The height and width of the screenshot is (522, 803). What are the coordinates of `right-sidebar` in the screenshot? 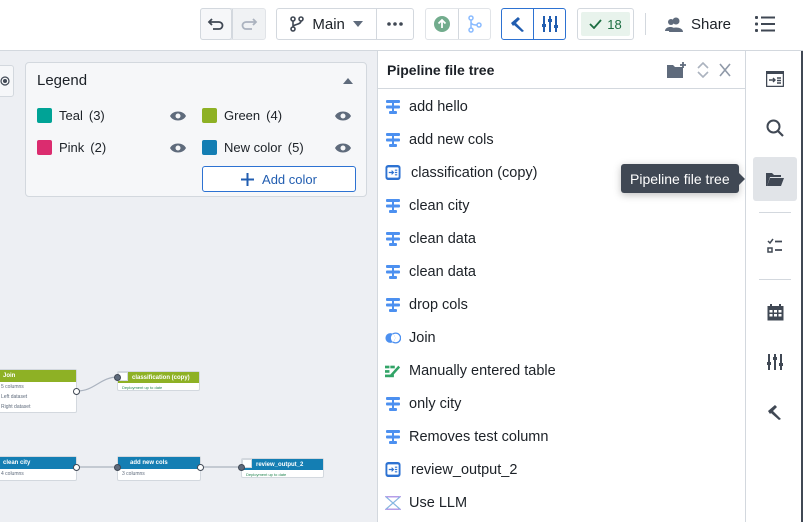 It's located at (775, 286).